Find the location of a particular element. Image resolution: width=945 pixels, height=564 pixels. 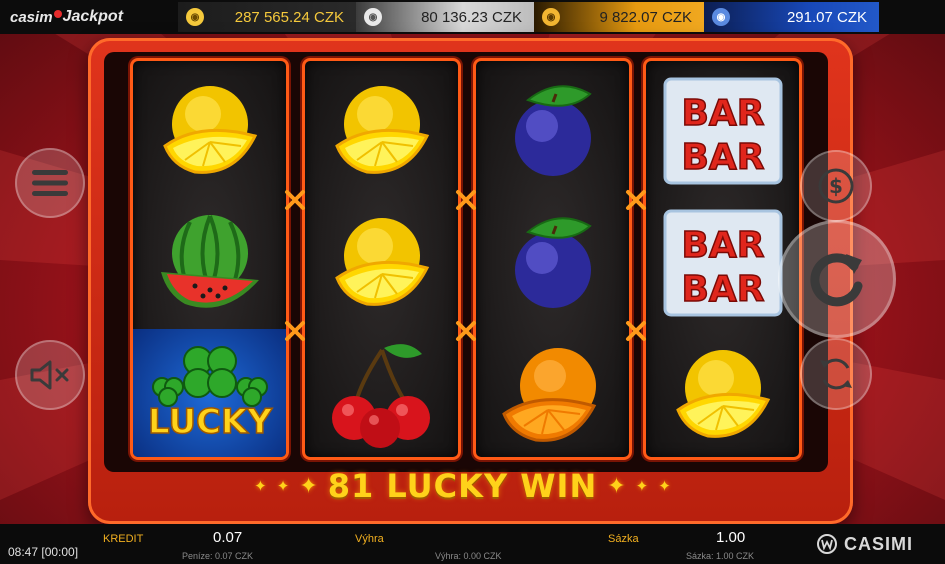

watermelon-icon is located at coordinates (209, 261).